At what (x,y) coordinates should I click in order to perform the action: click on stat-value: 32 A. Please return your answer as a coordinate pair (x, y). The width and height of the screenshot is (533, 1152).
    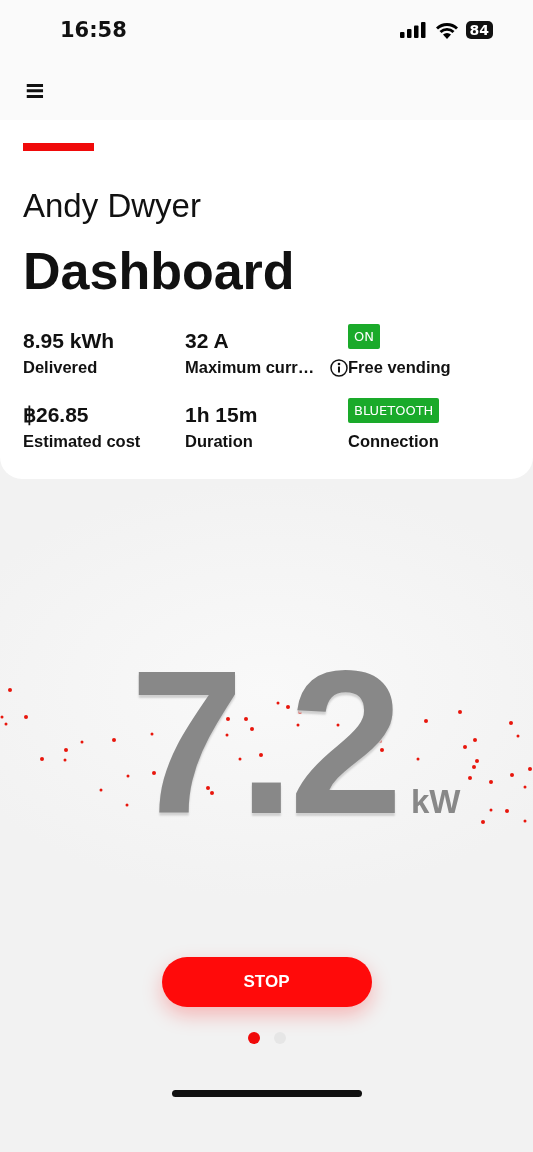
    Looking at the image, I should click on (207, 341).